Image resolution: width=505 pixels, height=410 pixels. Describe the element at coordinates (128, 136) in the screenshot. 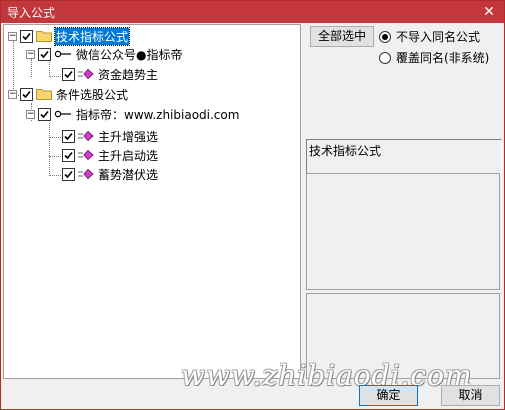

I see `tree-node-label: 主升增强选` at that location.